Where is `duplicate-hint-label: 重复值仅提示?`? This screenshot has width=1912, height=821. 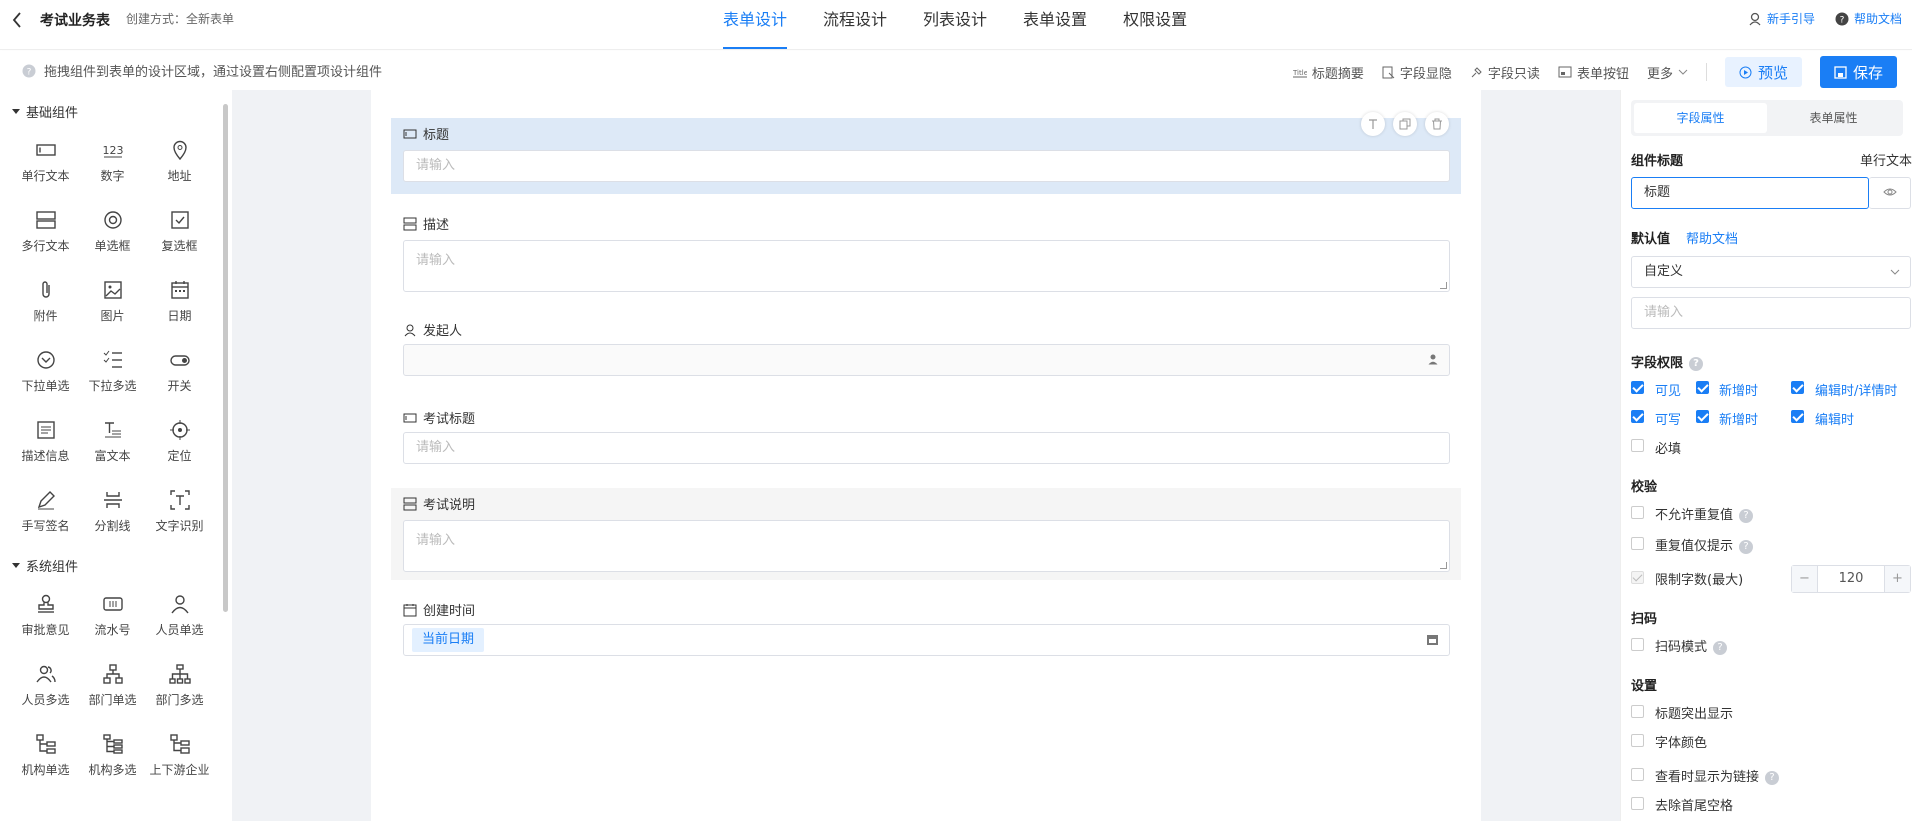
duplicate-hint-label: 重复值仅提示? is located at coordinates (1704, 544).